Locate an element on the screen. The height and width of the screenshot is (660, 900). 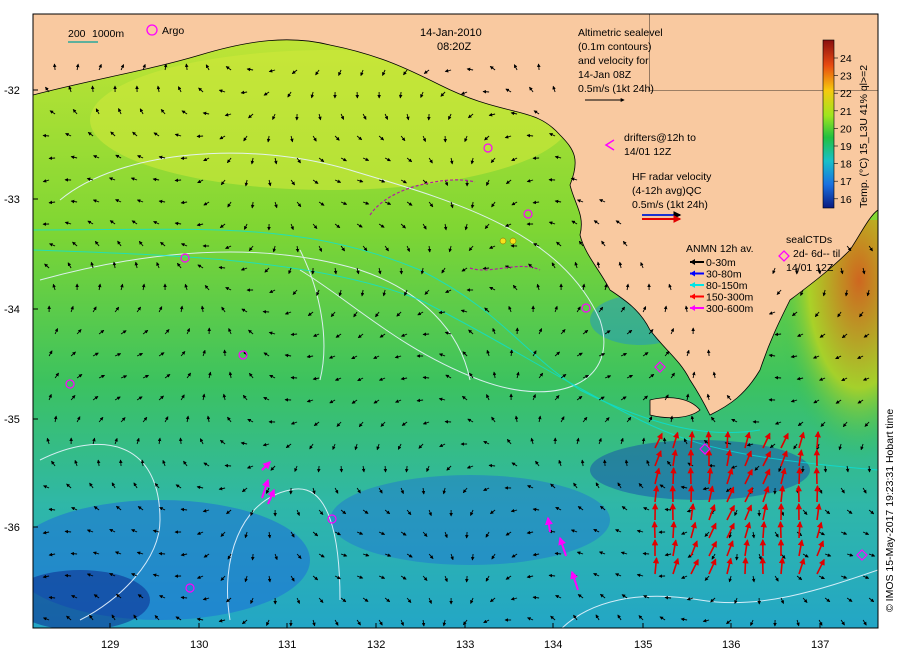
x-tick-label: 134 is located at coordinates (553, 645).